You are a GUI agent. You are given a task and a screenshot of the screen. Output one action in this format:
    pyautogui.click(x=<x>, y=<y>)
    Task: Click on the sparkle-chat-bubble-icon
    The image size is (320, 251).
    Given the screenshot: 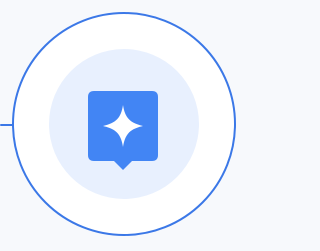 What is the action you would take?
    pyautogui.click(x=123, y=131)
    